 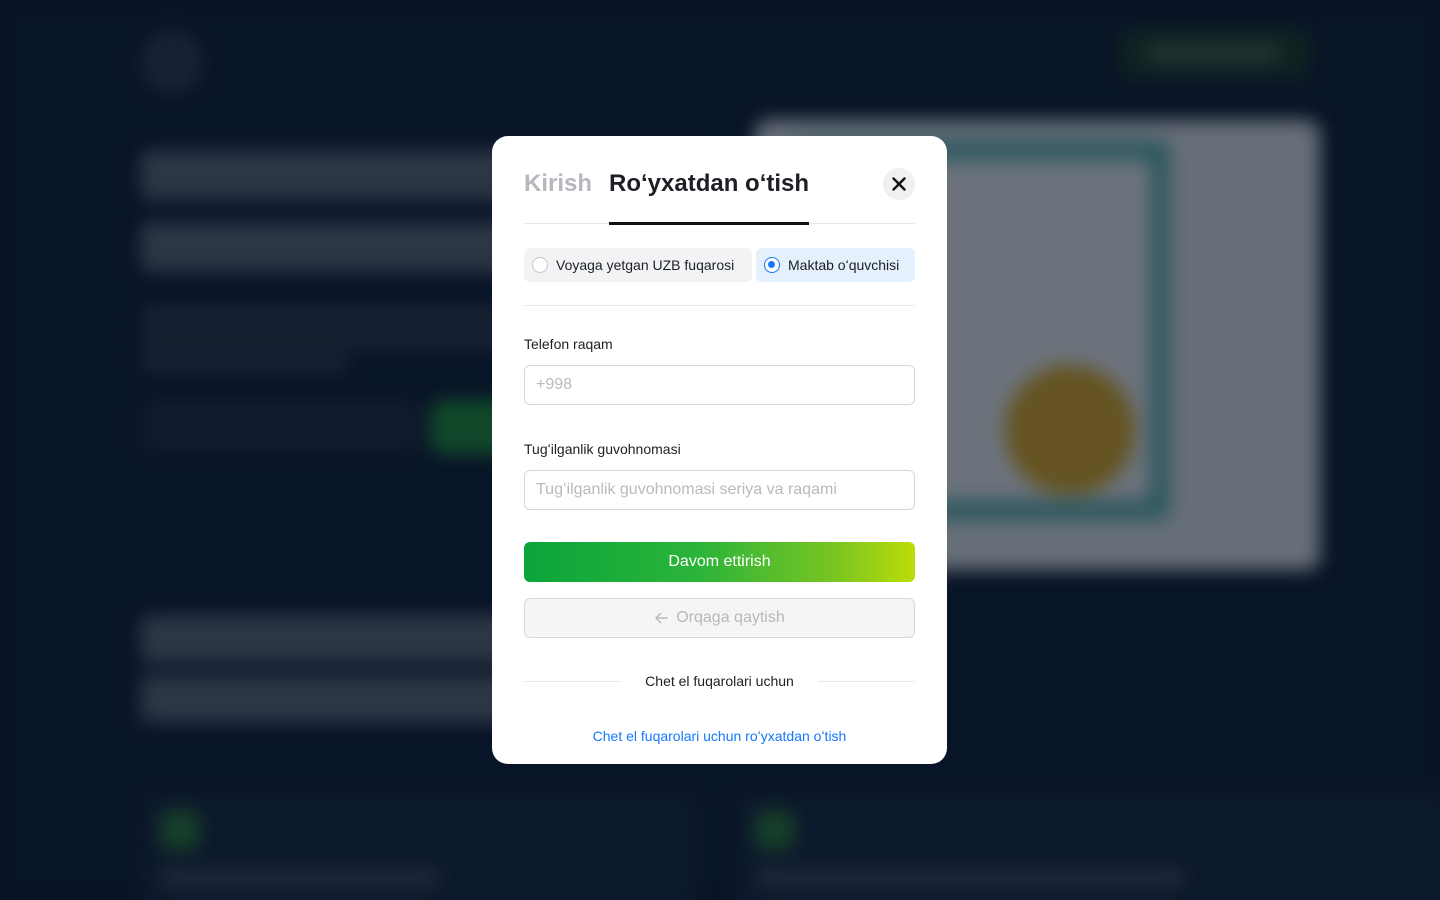 What do you see at coordinates (661, 618) in the screenshot?
I see `arrow-left-icon` at bounding box center [661, 618].